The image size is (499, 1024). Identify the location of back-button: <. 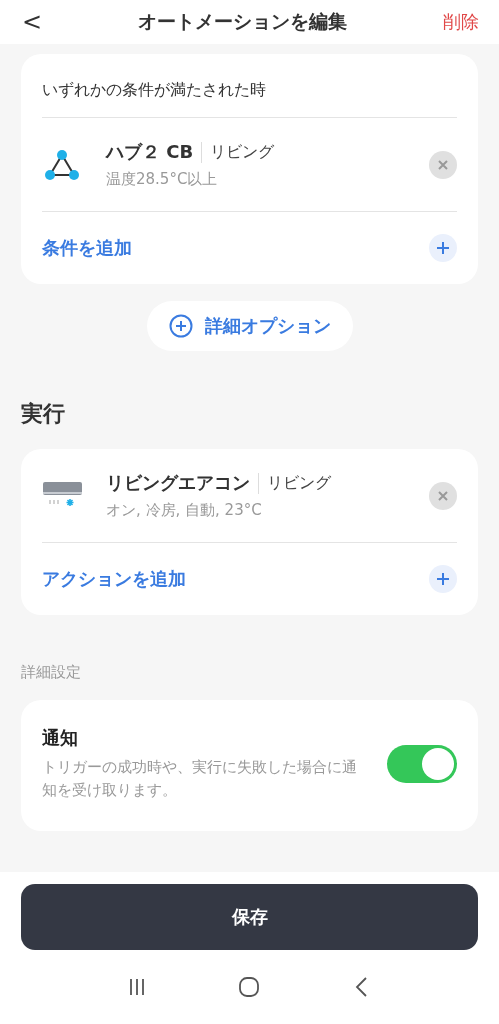
(32, 22).